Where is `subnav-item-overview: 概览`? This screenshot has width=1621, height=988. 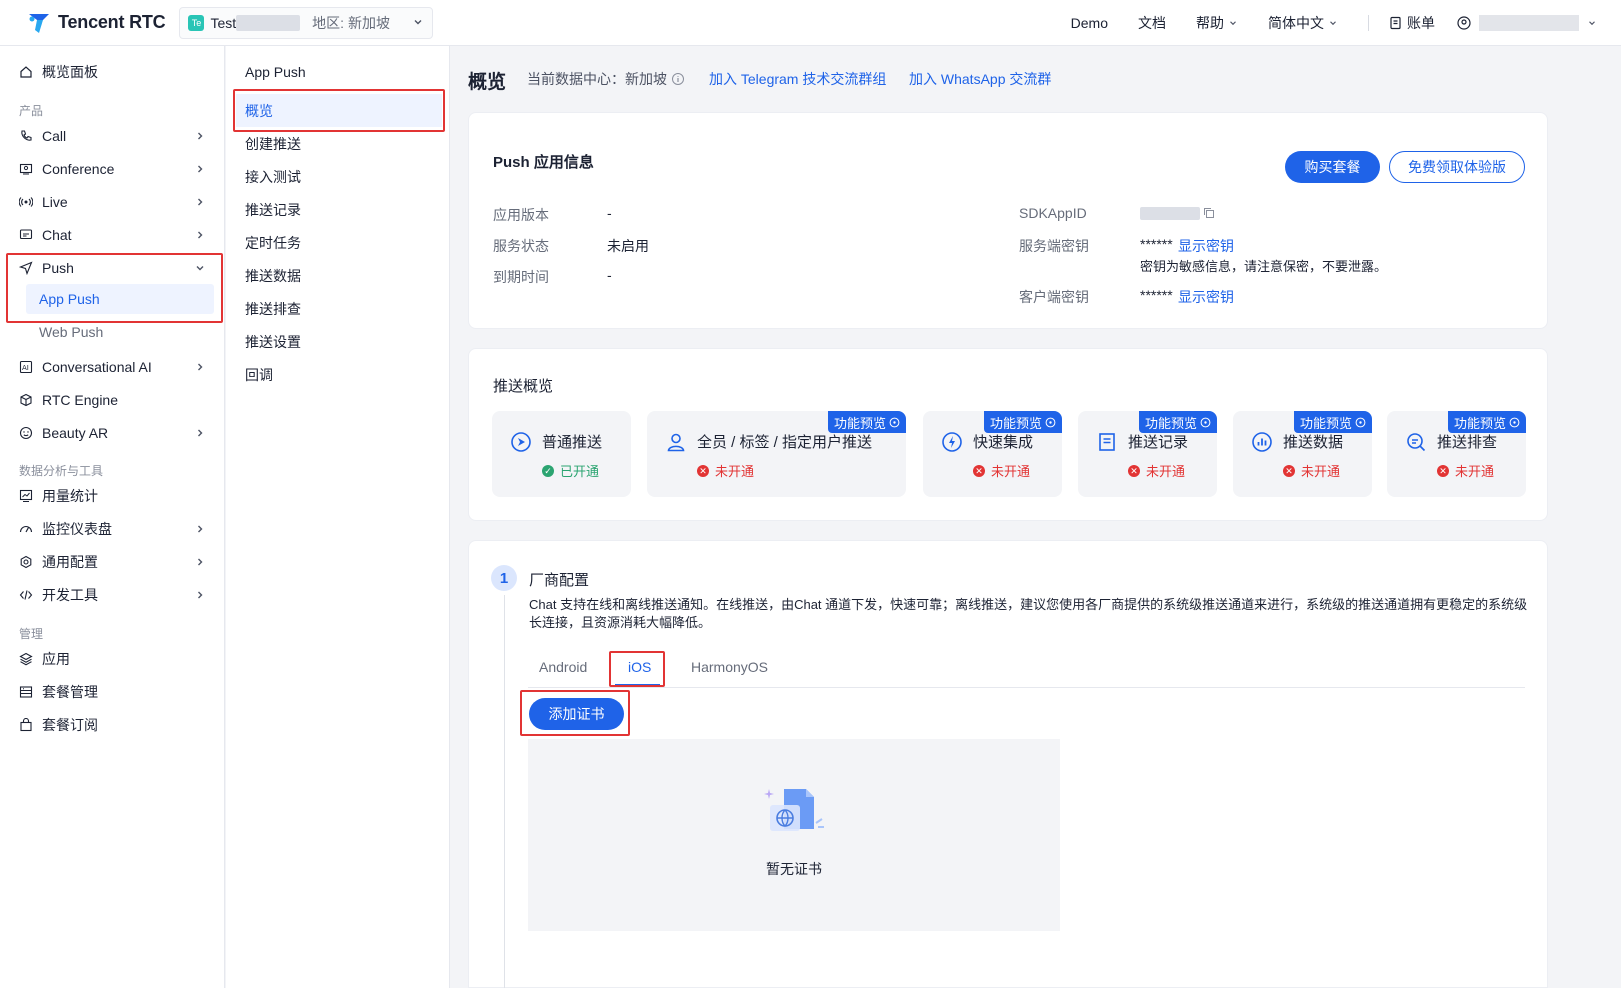 subnav-item-overview: 概览 is located at coordinates (339, 110).